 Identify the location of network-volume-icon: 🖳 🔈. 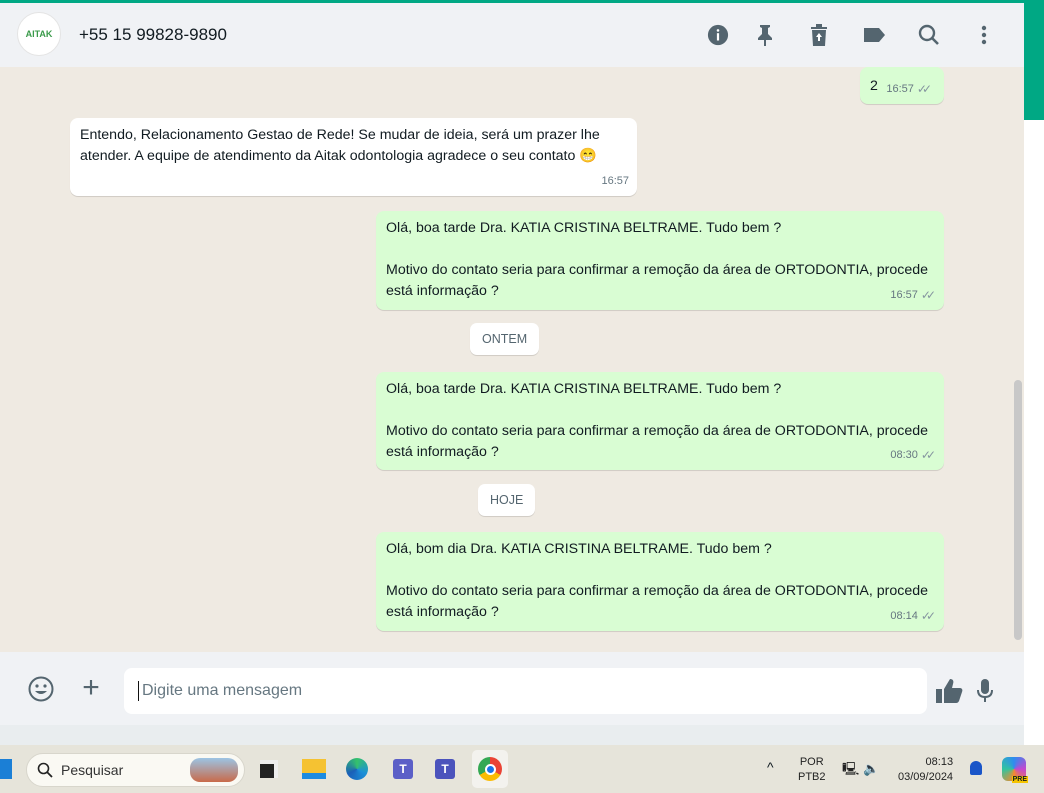
(860, 768).